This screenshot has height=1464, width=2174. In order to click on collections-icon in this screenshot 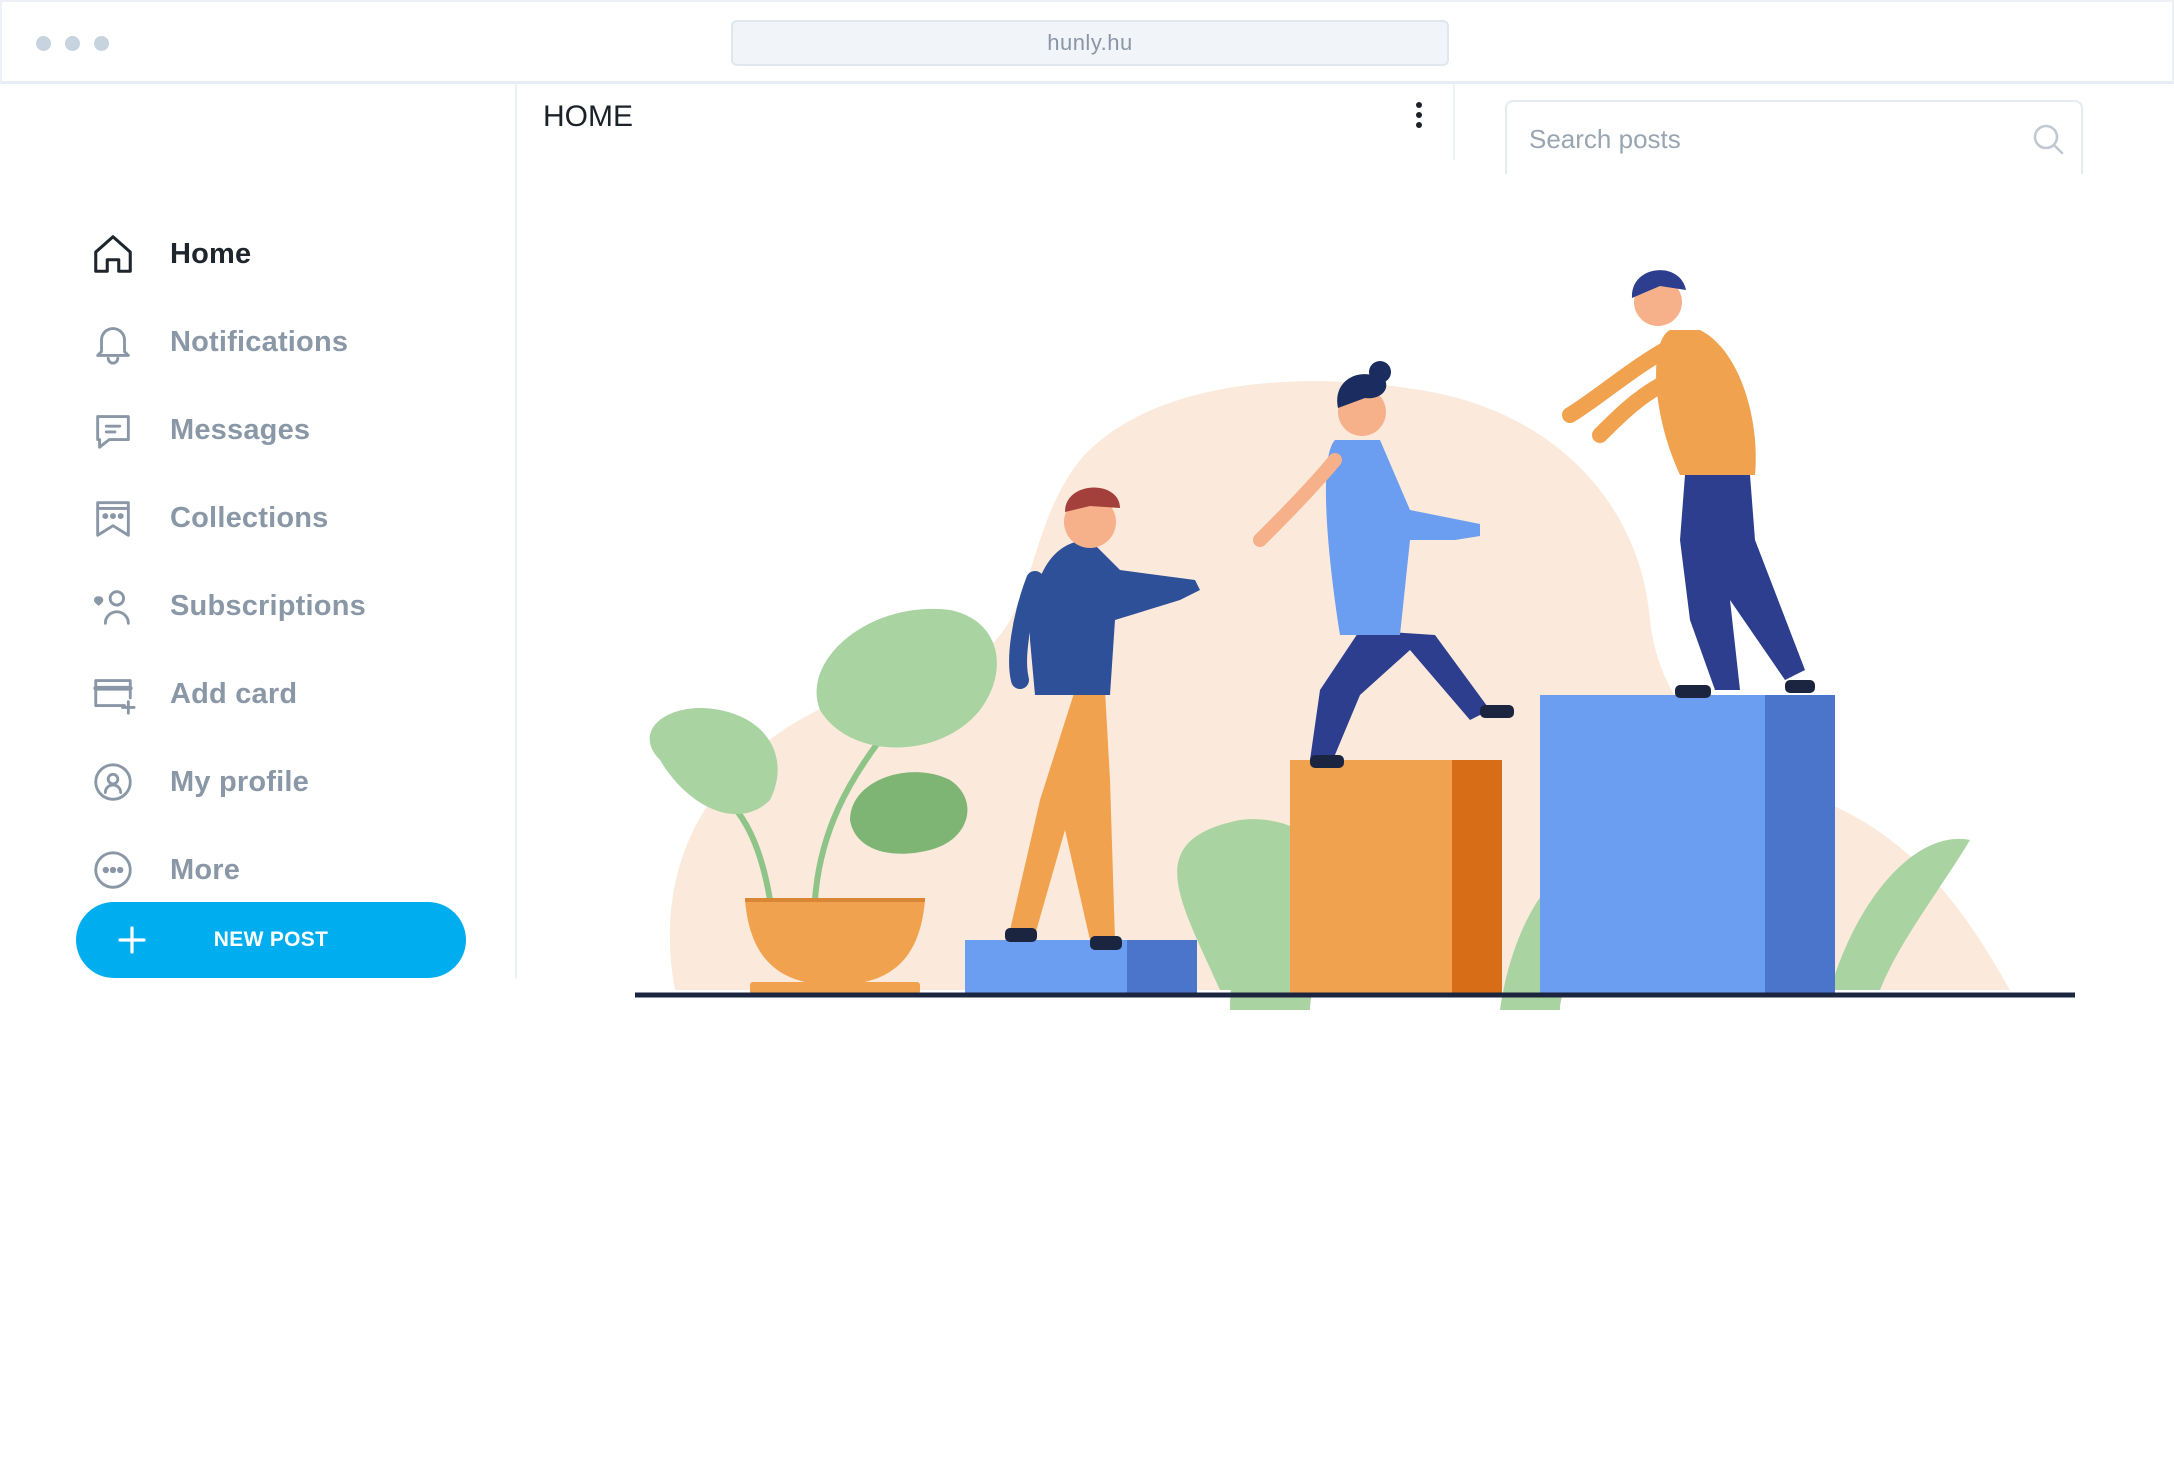, I will do `click(113, 518)`.